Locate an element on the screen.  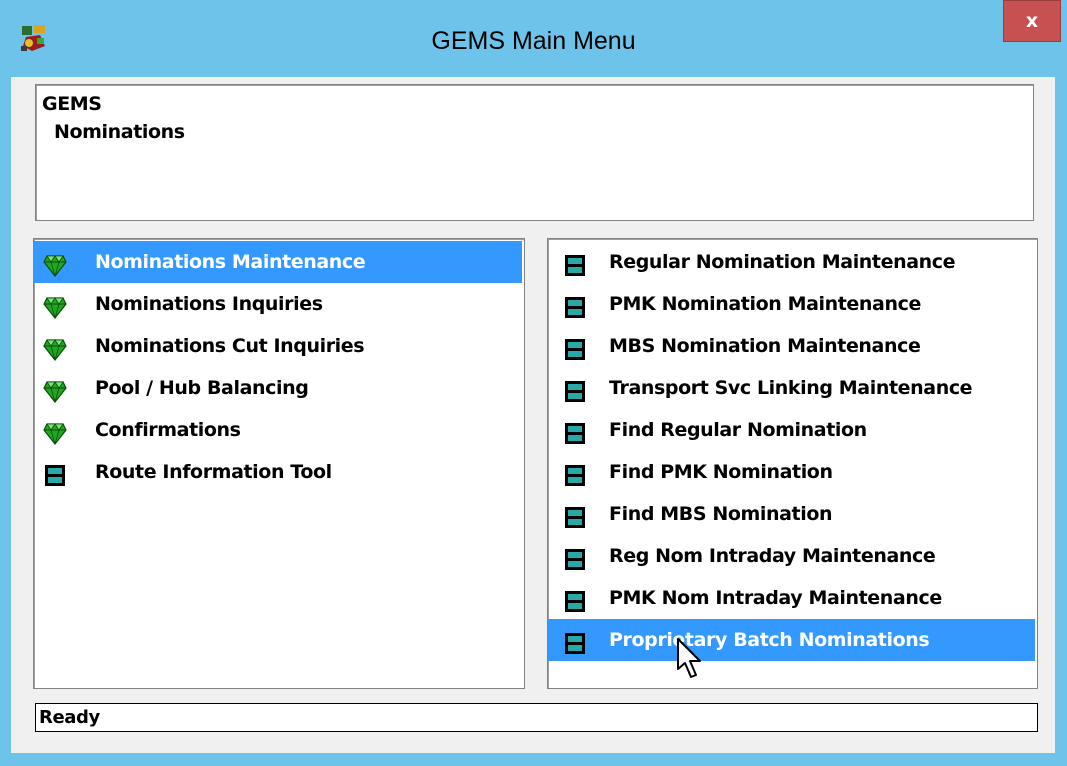
menu-item-label: Transport Svc Linking Maintenance is located at coordinates (791, 388).